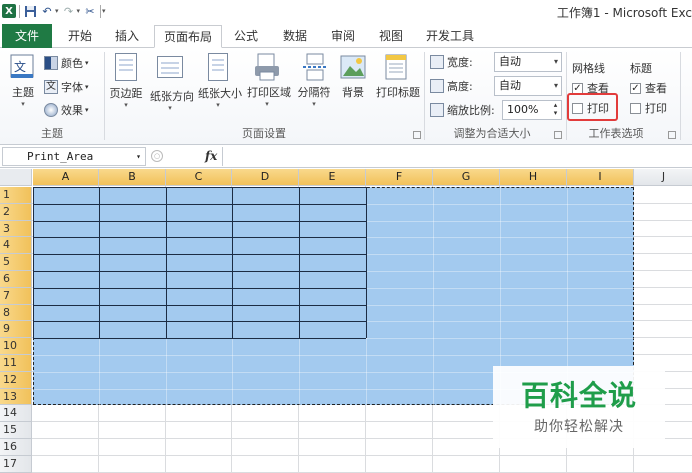 Image resolution: width=692 pixels, height=473 pixels. I want to click on column-header-d: D, so click(265, 177).